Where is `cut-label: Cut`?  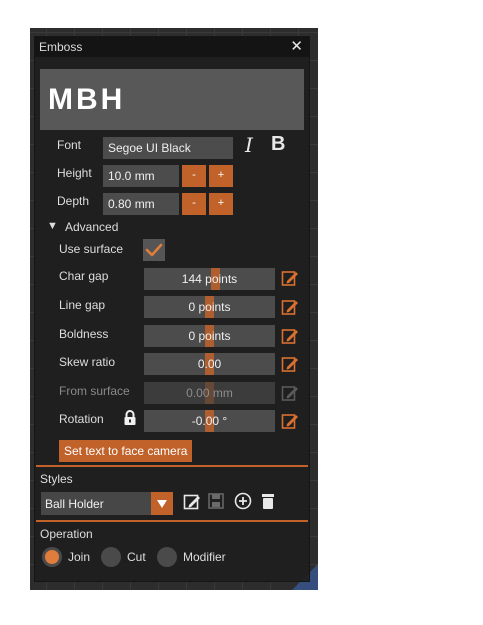 cut-label: Cut is located at coordinates (136, 557).